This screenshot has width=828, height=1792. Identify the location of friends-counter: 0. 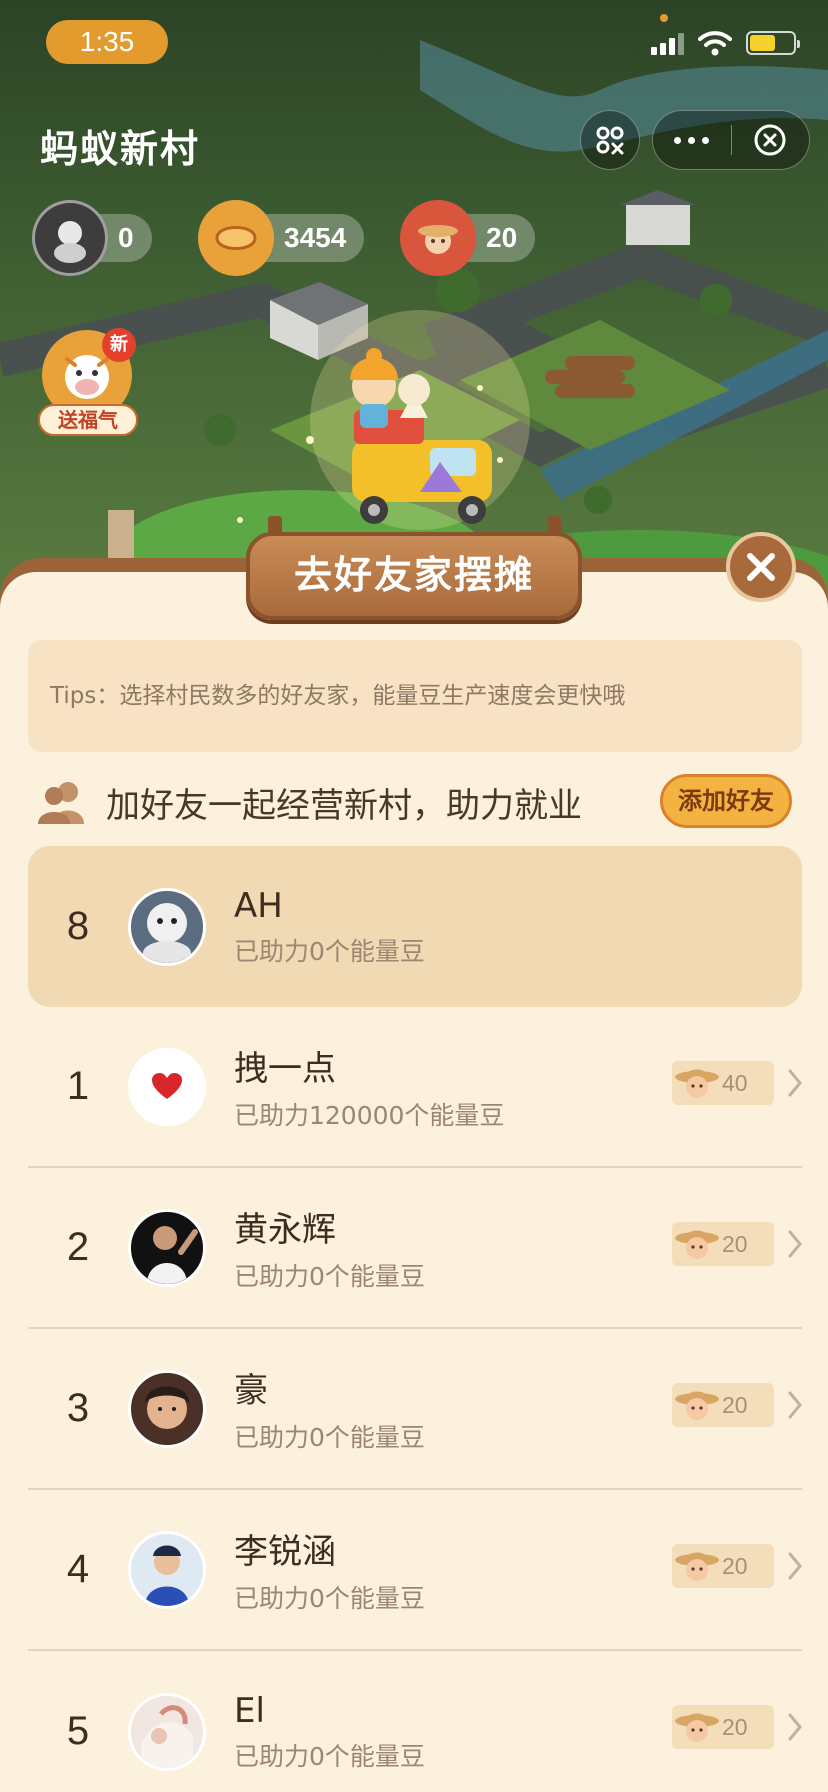
(92, 238).